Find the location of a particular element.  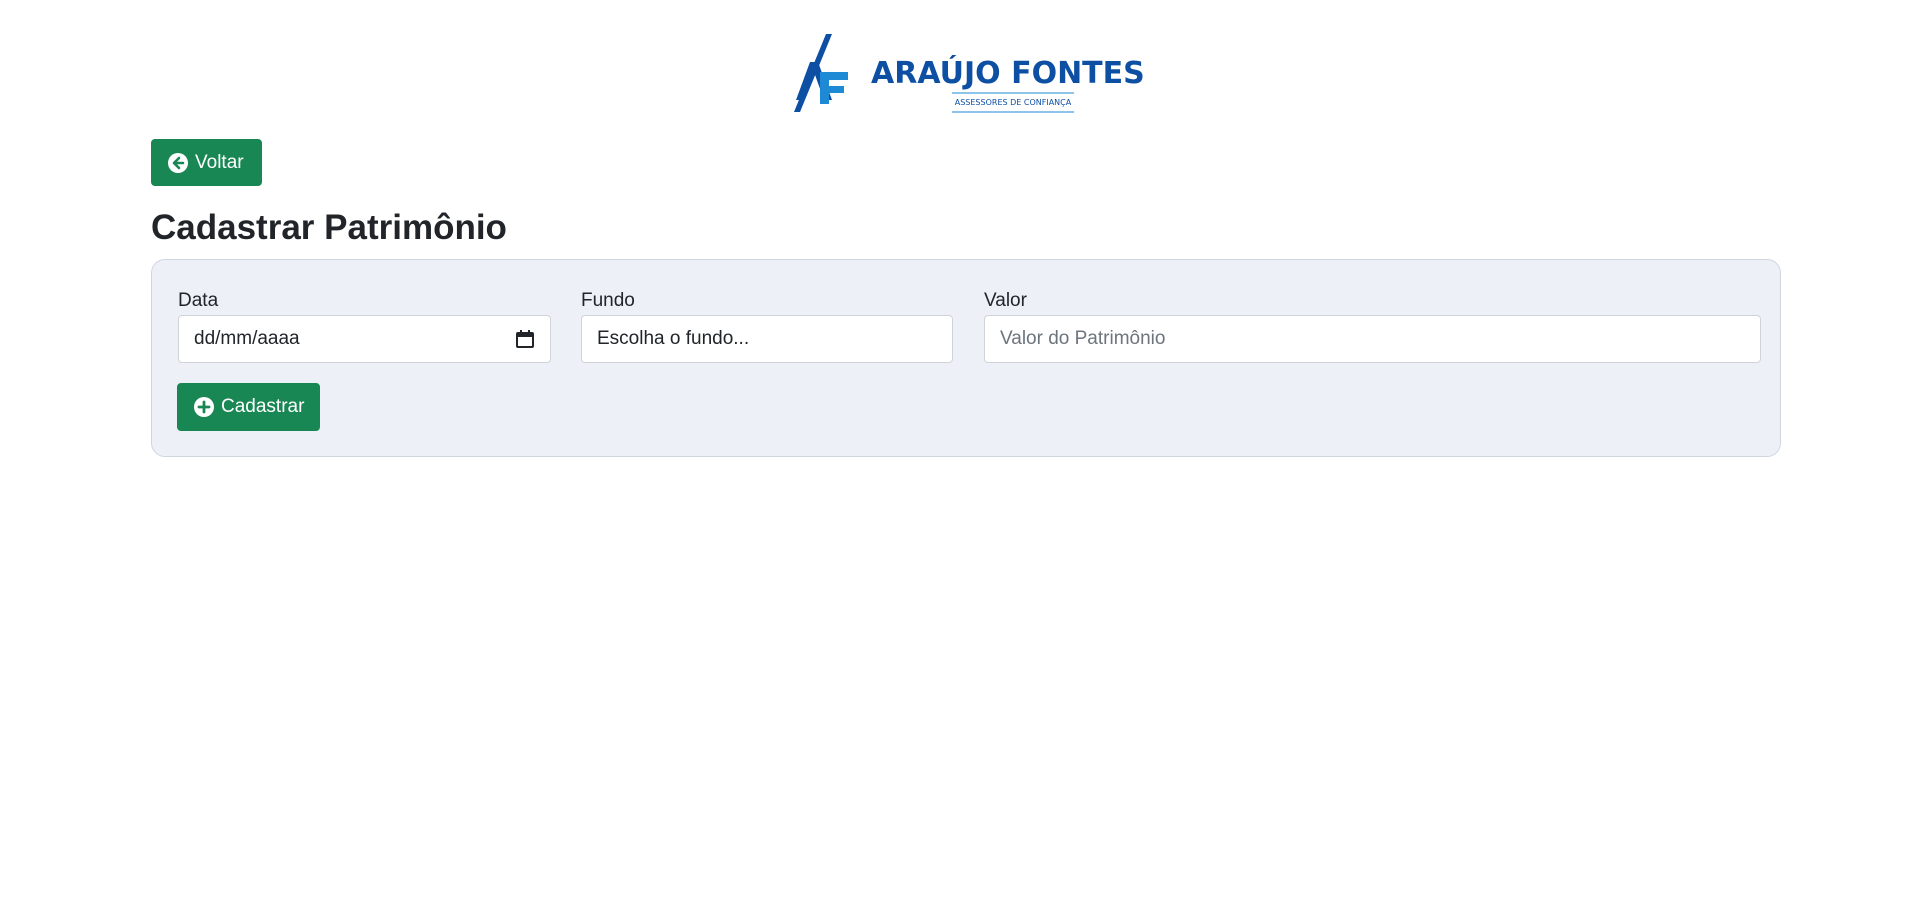

submit-button: Cadastrar is located at coordinates (248, 407).